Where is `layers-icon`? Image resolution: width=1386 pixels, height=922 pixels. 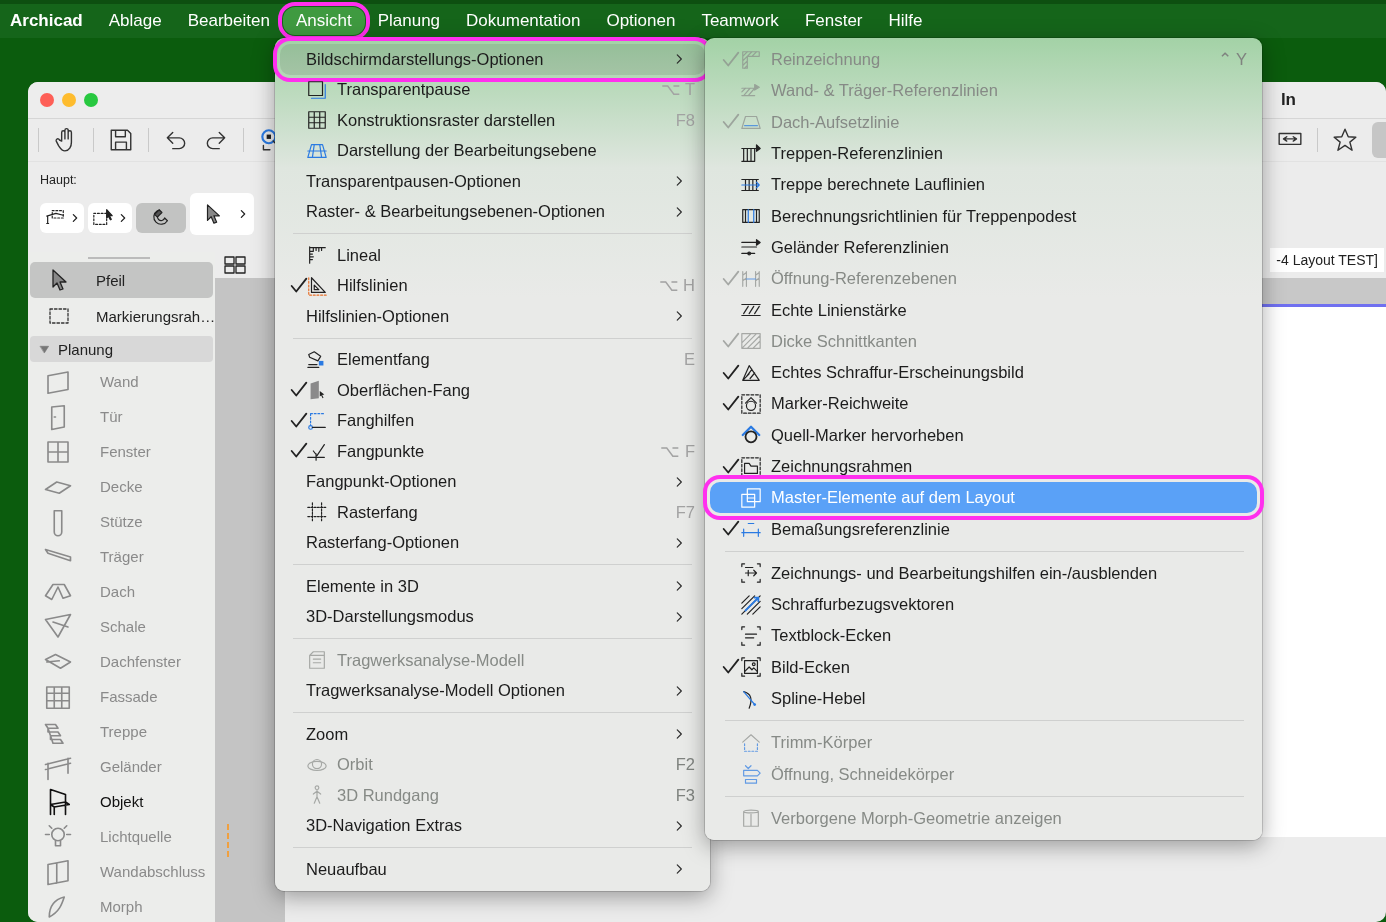
layers-icon is located at coordinates (317, 89).